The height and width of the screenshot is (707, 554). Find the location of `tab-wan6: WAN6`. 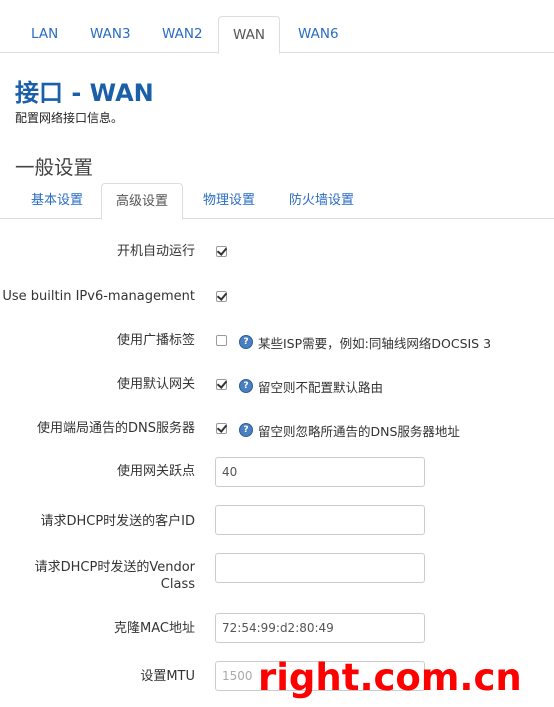

tab-wan6: WAN6 is located at coordinates (318, 34).